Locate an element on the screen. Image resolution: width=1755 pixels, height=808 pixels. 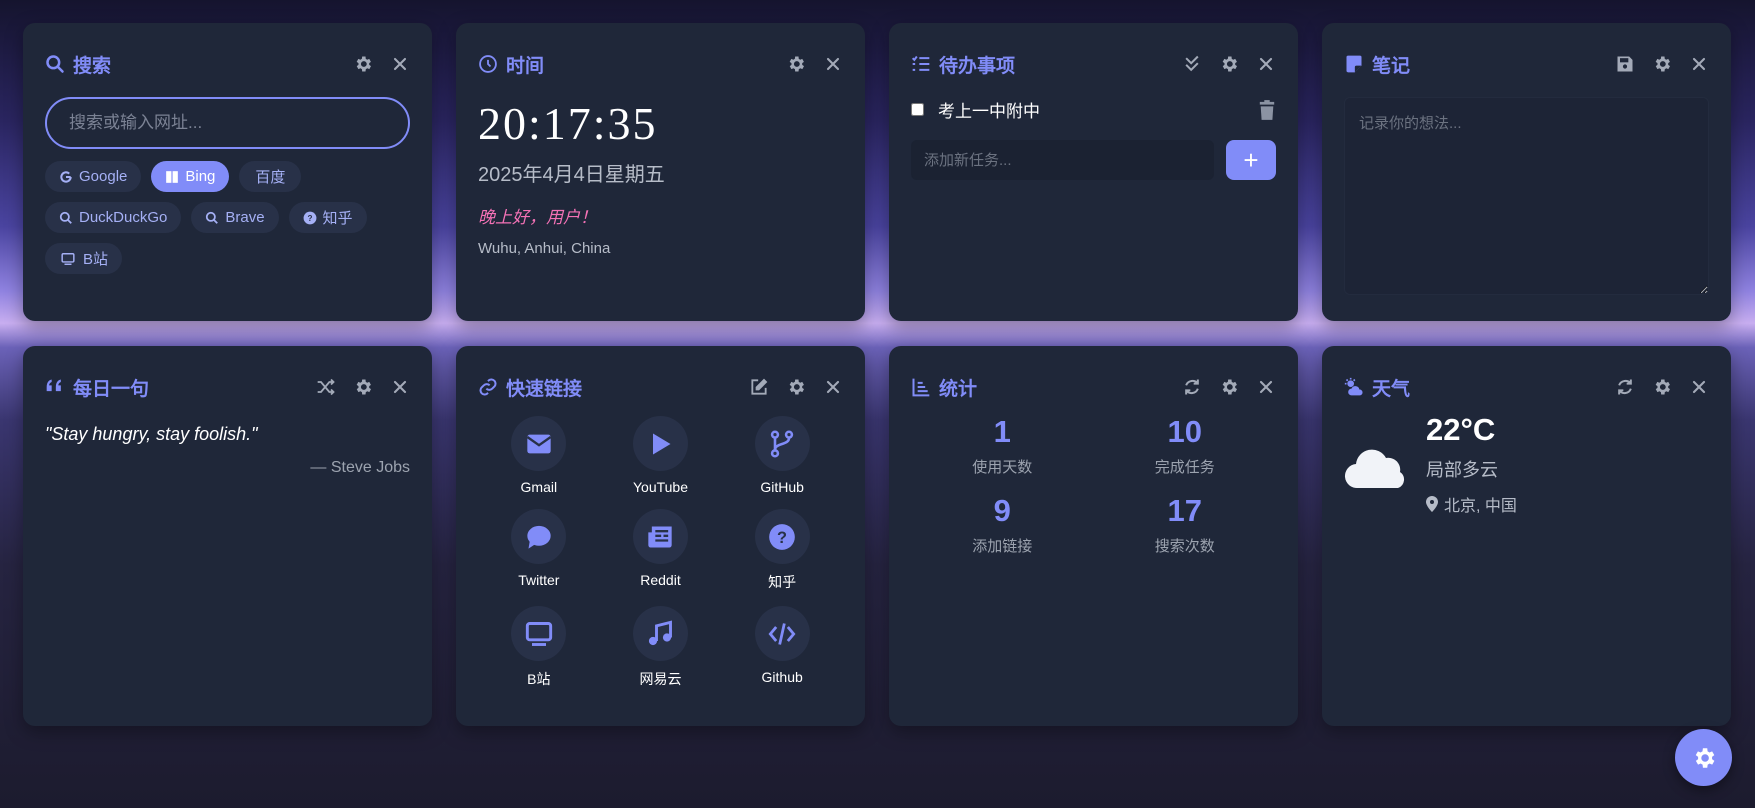
link-icon is located at coordinates (488, 387).